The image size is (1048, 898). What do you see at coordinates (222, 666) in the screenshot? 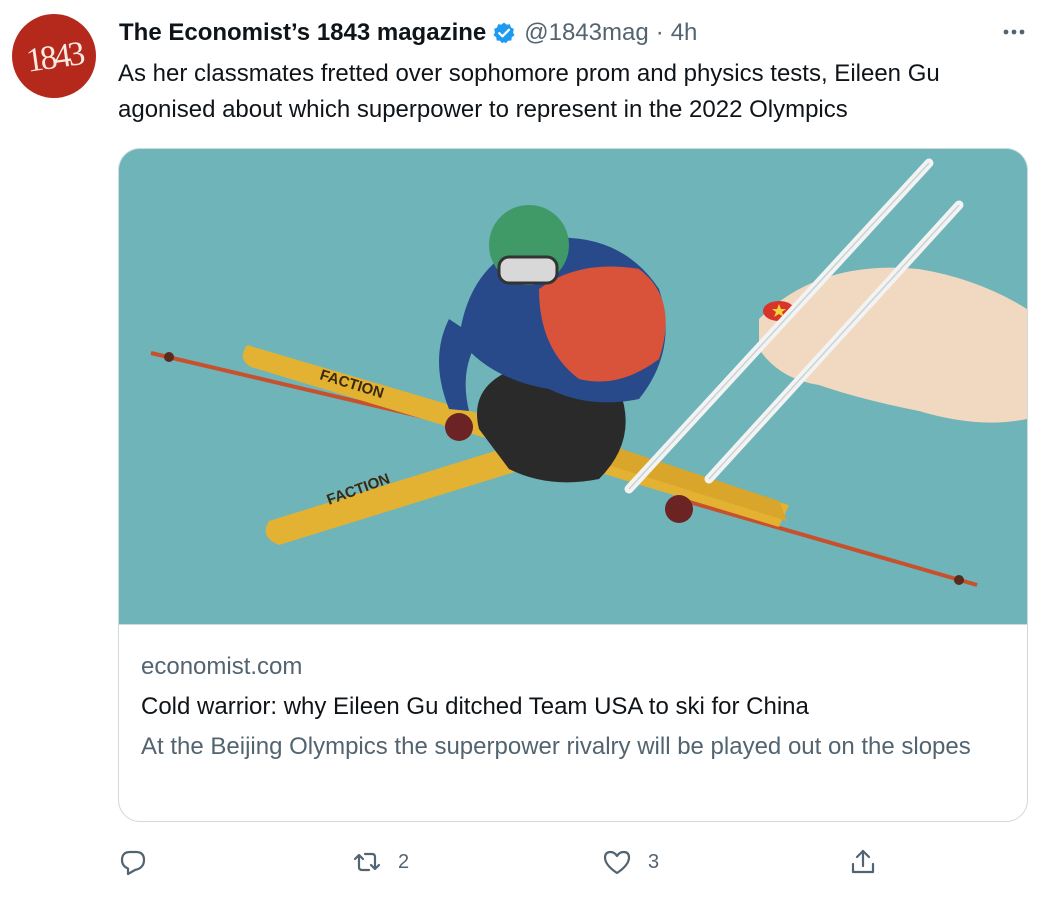
I see `card-domain: economist.com` at bounding box center [222, 666].